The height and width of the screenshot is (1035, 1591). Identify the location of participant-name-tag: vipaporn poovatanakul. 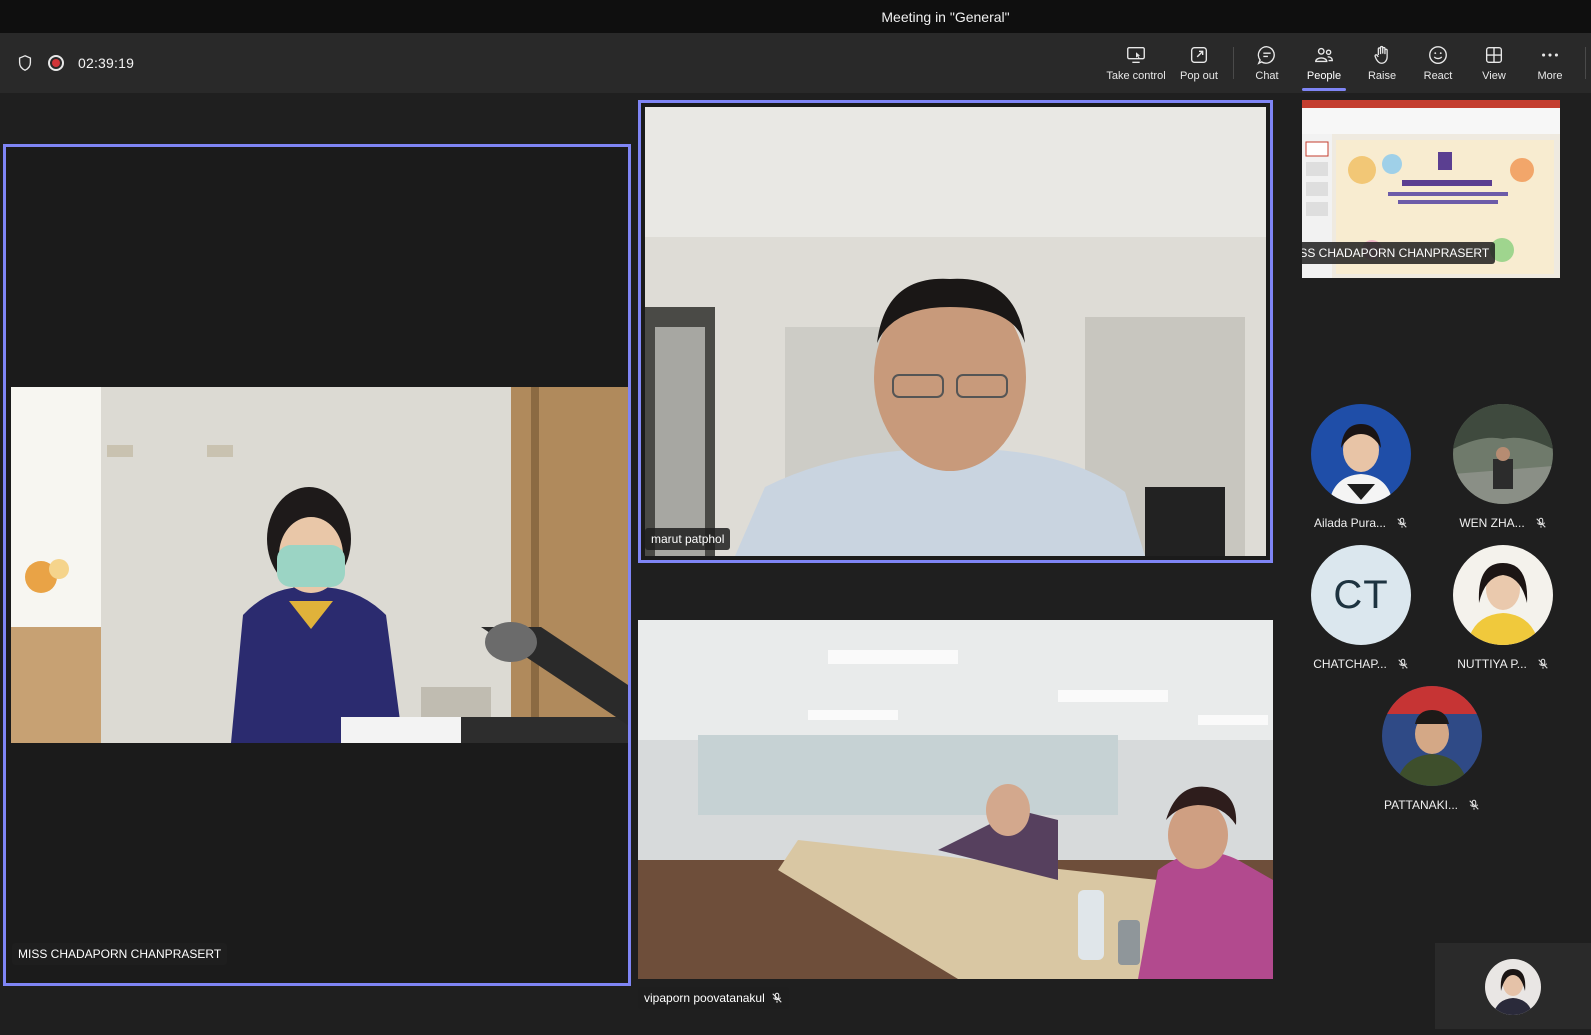
(713, 998).